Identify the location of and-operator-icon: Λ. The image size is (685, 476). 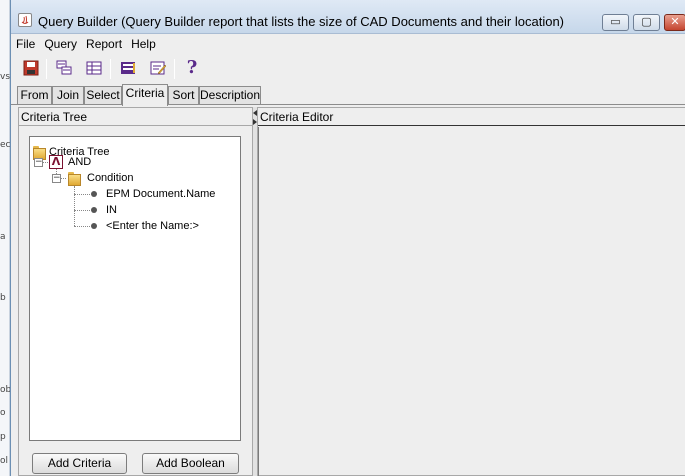
(56, 162).